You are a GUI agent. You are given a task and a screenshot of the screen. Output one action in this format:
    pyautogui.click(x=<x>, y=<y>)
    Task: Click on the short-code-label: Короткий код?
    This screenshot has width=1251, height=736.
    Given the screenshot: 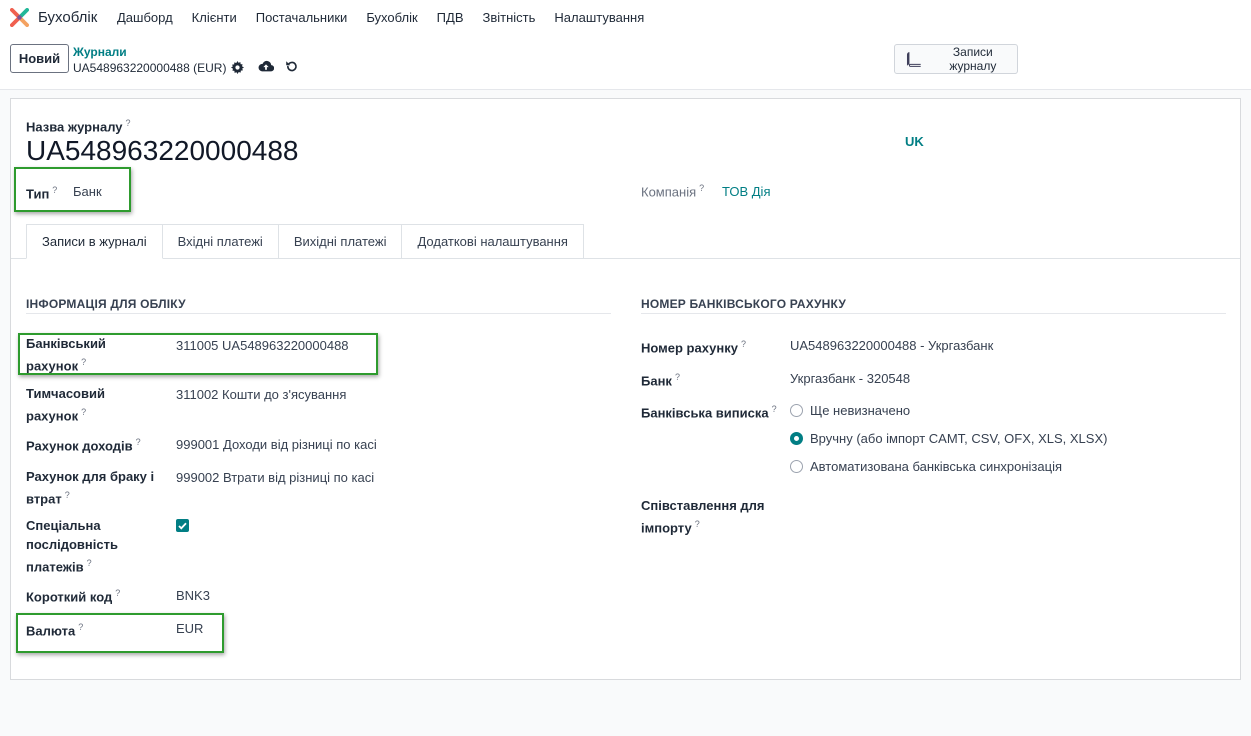 What is the action you would take?
    pyautogui.click(x=73, y=596)
    